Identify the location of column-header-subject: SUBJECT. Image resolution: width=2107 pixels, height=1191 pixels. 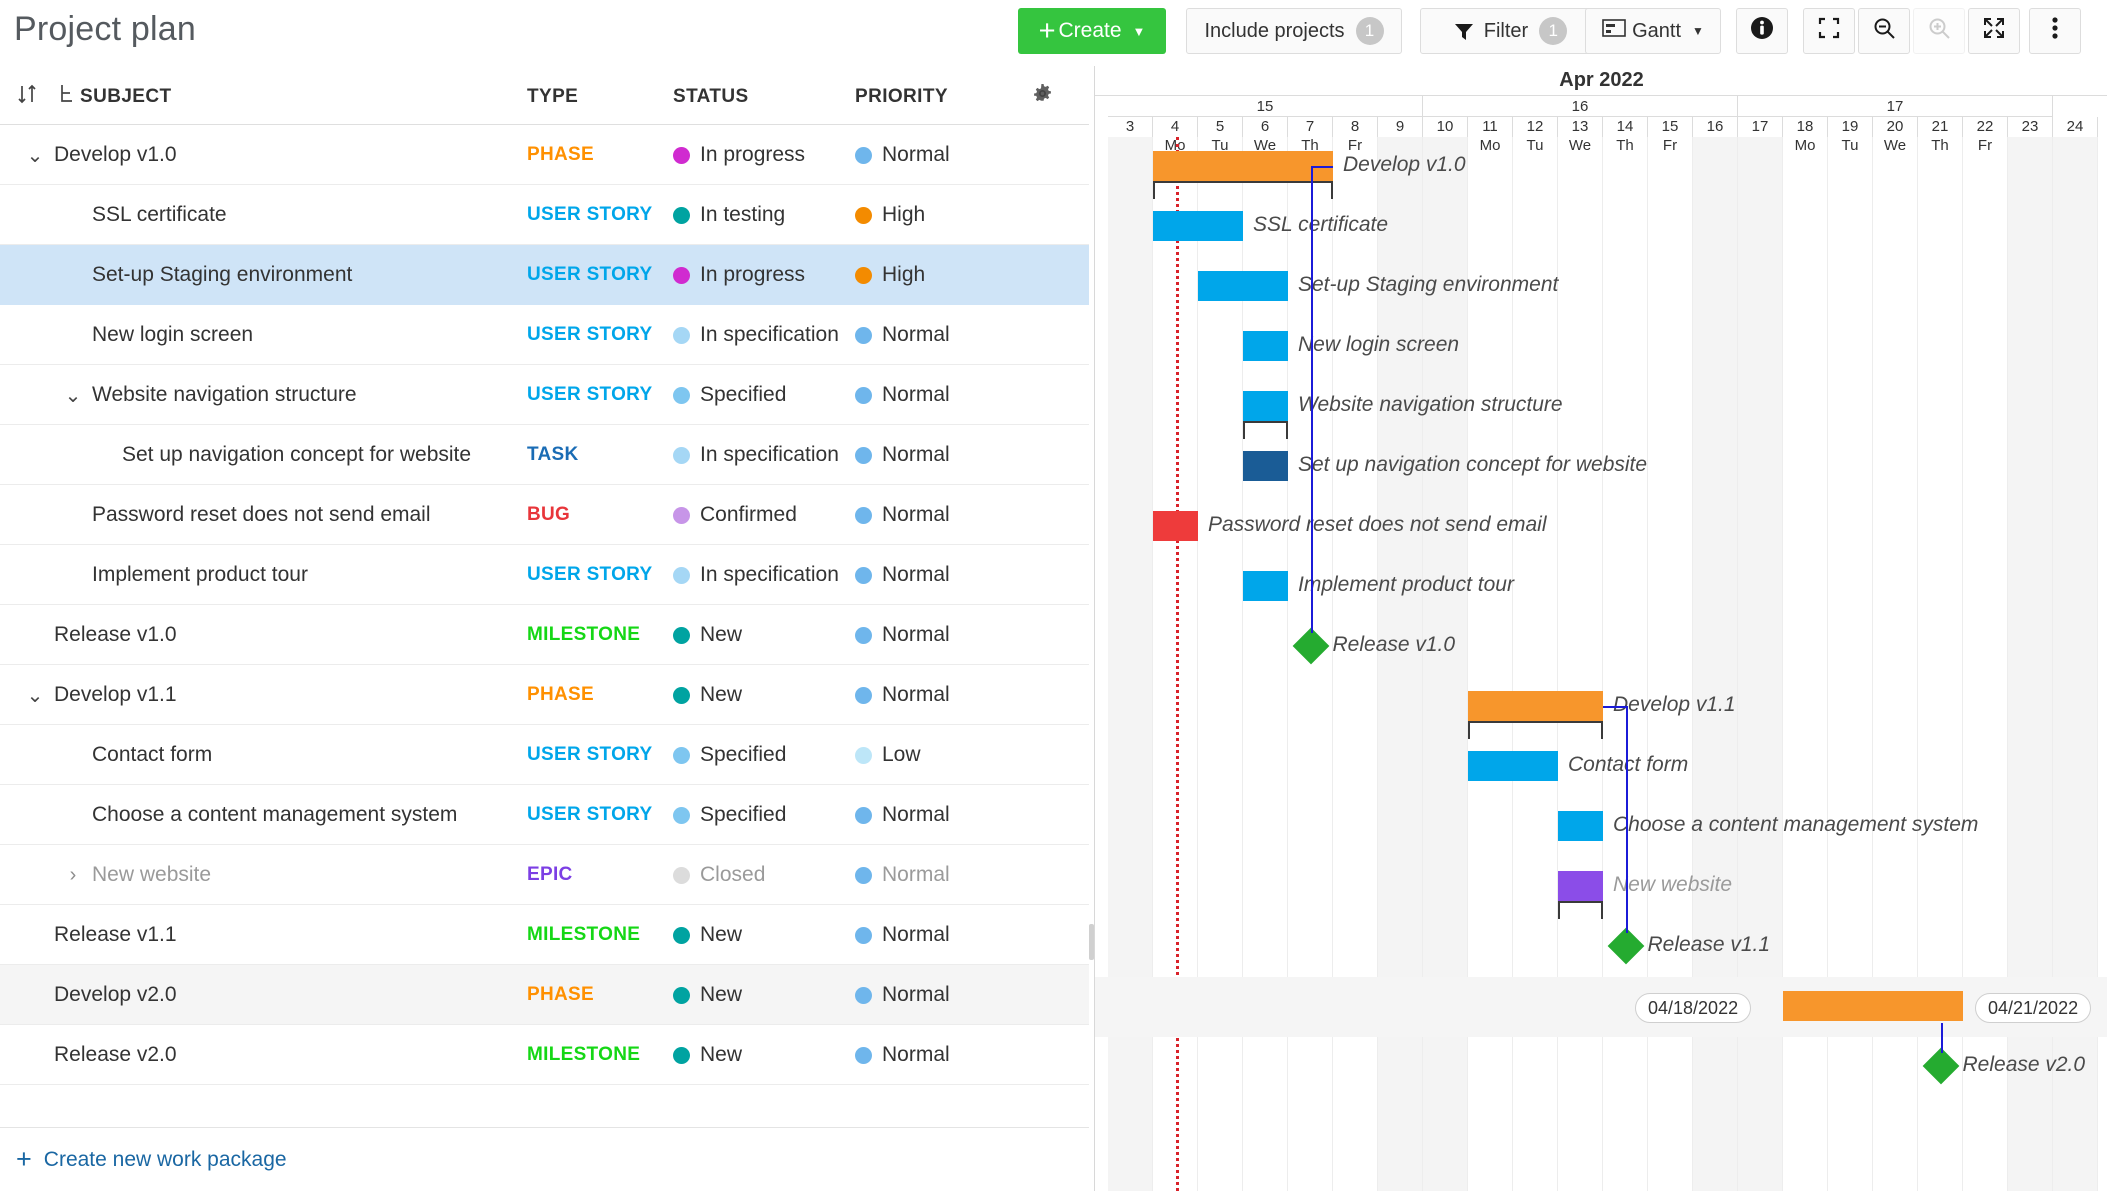
(125, 97).